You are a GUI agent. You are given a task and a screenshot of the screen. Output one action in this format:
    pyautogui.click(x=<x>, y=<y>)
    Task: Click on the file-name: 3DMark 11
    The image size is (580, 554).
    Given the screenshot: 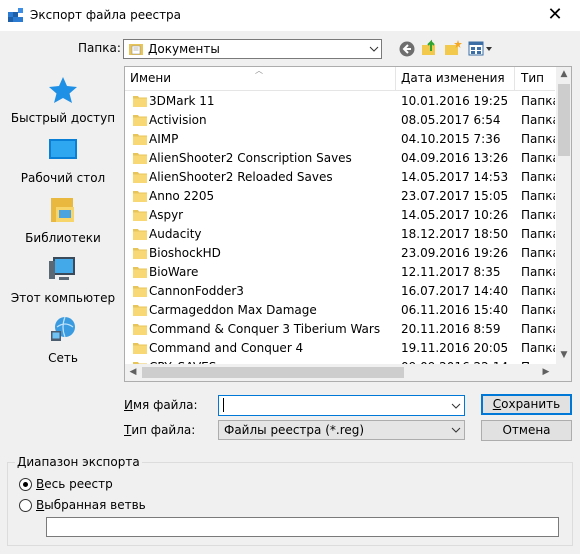 What is the action you would take?
    pyautogui.click(x=182, y=101)
    